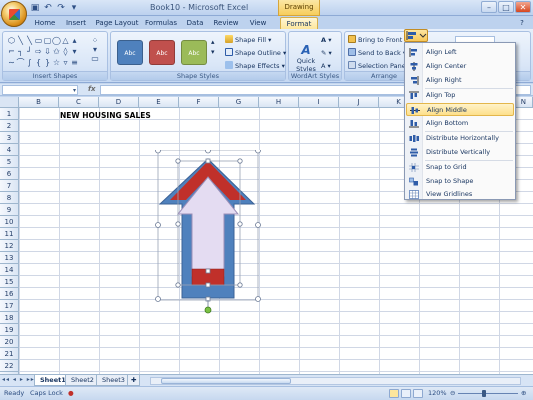 The height and width of the screenshot is (400, 533). I want to click on name-box: ▾, so click(40, 90).